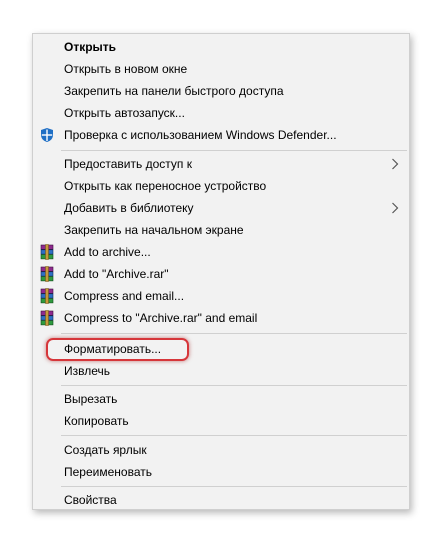 The image size is (442, 543). Describe the element at coordinates (221, 371) in the screenshot. I see `menu-item-eject: Извлечь` at that location.